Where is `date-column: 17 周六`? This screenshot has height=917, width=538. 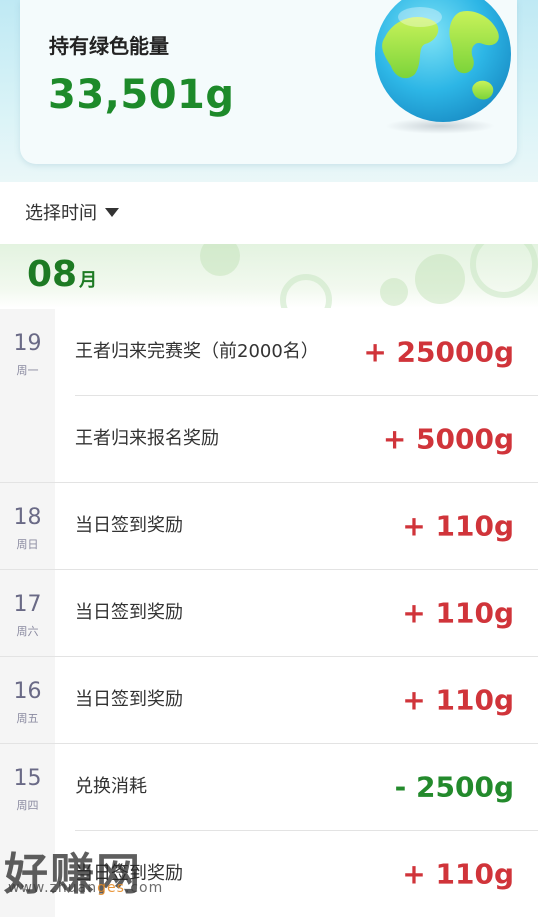 date-column: 17 周六 is located at coordinates (27, 613).